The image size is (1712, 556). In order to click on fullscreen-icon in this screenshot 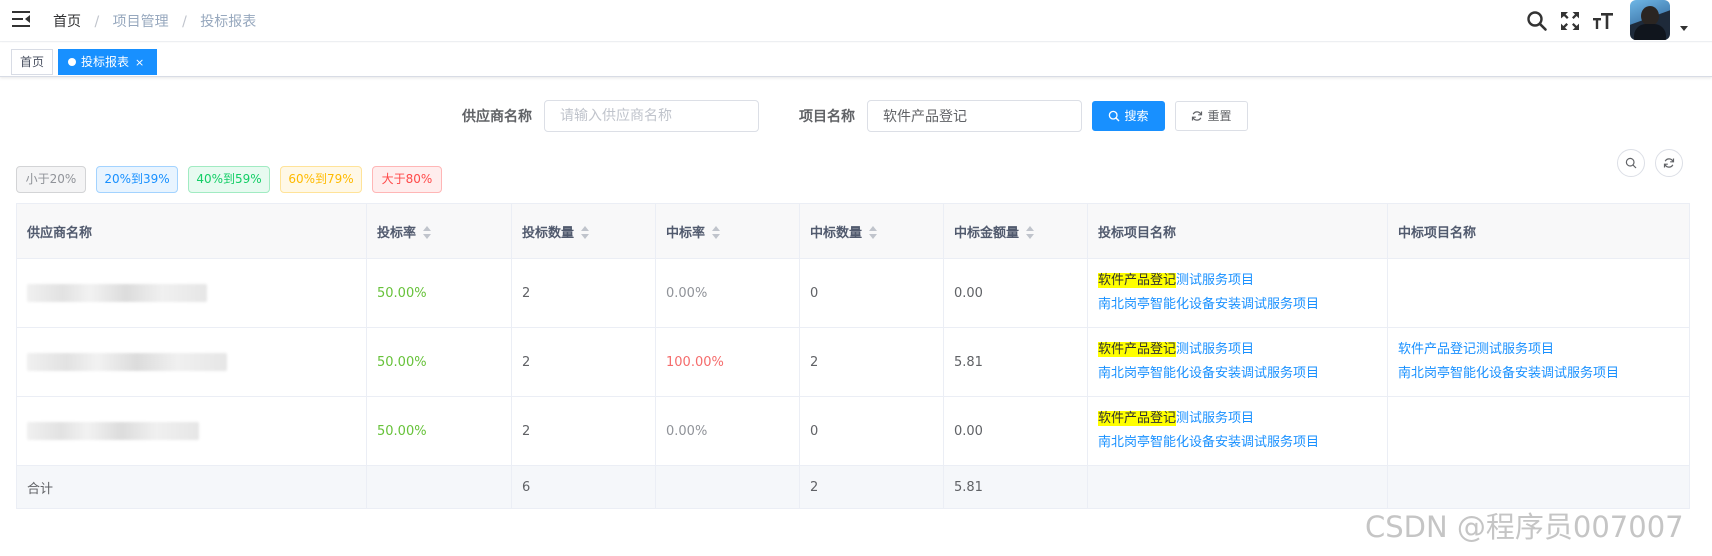, I will do `click(1570, 21)`.